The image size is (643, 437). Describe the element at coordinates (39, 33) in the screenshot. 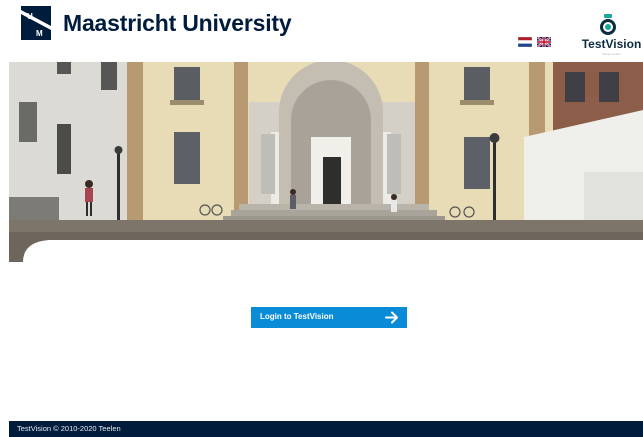

I see `logo-letter-m: M` at that location.